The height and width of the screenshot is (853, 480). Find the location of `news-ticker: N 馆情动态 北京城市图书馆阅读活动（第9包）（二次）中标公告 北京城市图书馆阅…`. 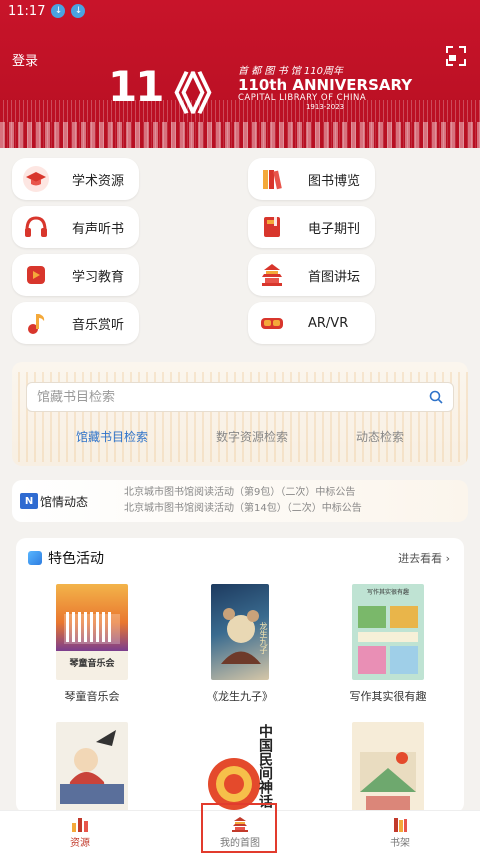

news-ticker: N 馆情动态 北京城市图书馆阅读活动（第9包）（二次）中标公告 北京城市图书馆阅… is located at coordinates (240, 501).